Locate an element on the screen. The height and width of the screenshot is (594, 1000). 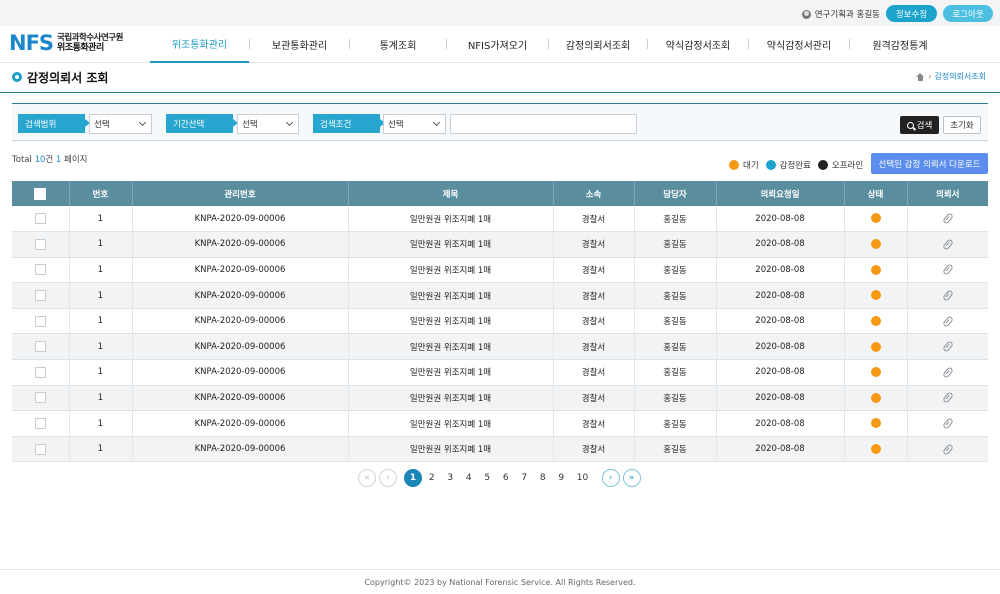
page-number: 4 is located at coordinates (469, 478).